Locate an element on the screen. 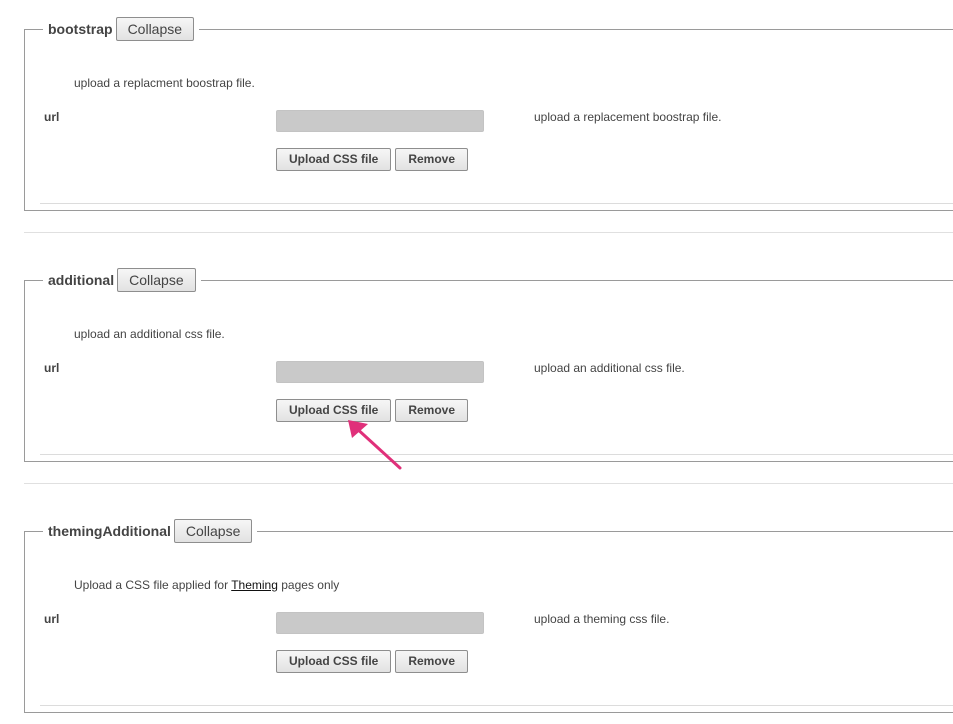 Image resolution: width=953 pixels, height=724 pixels. url-help-text: upload a replacement boostrap file. is located at coordinates (628, 117).